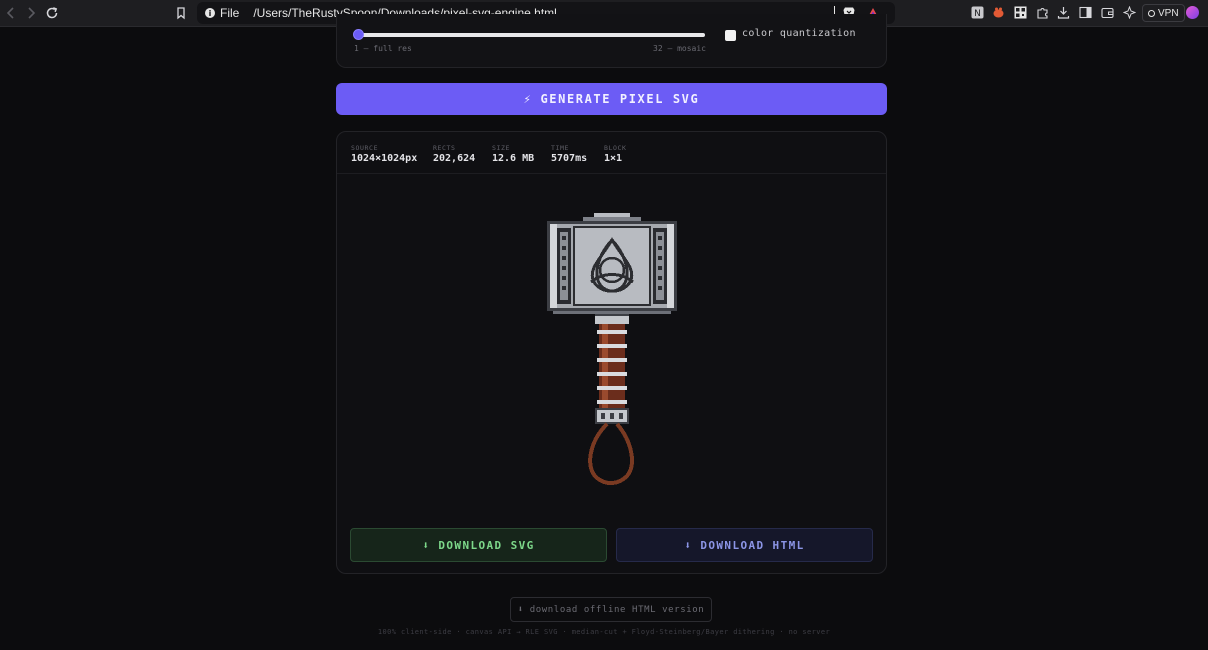  I want to click on download-svg-button: ⬇ DOWNLOAD SVG, so click(478, 545).